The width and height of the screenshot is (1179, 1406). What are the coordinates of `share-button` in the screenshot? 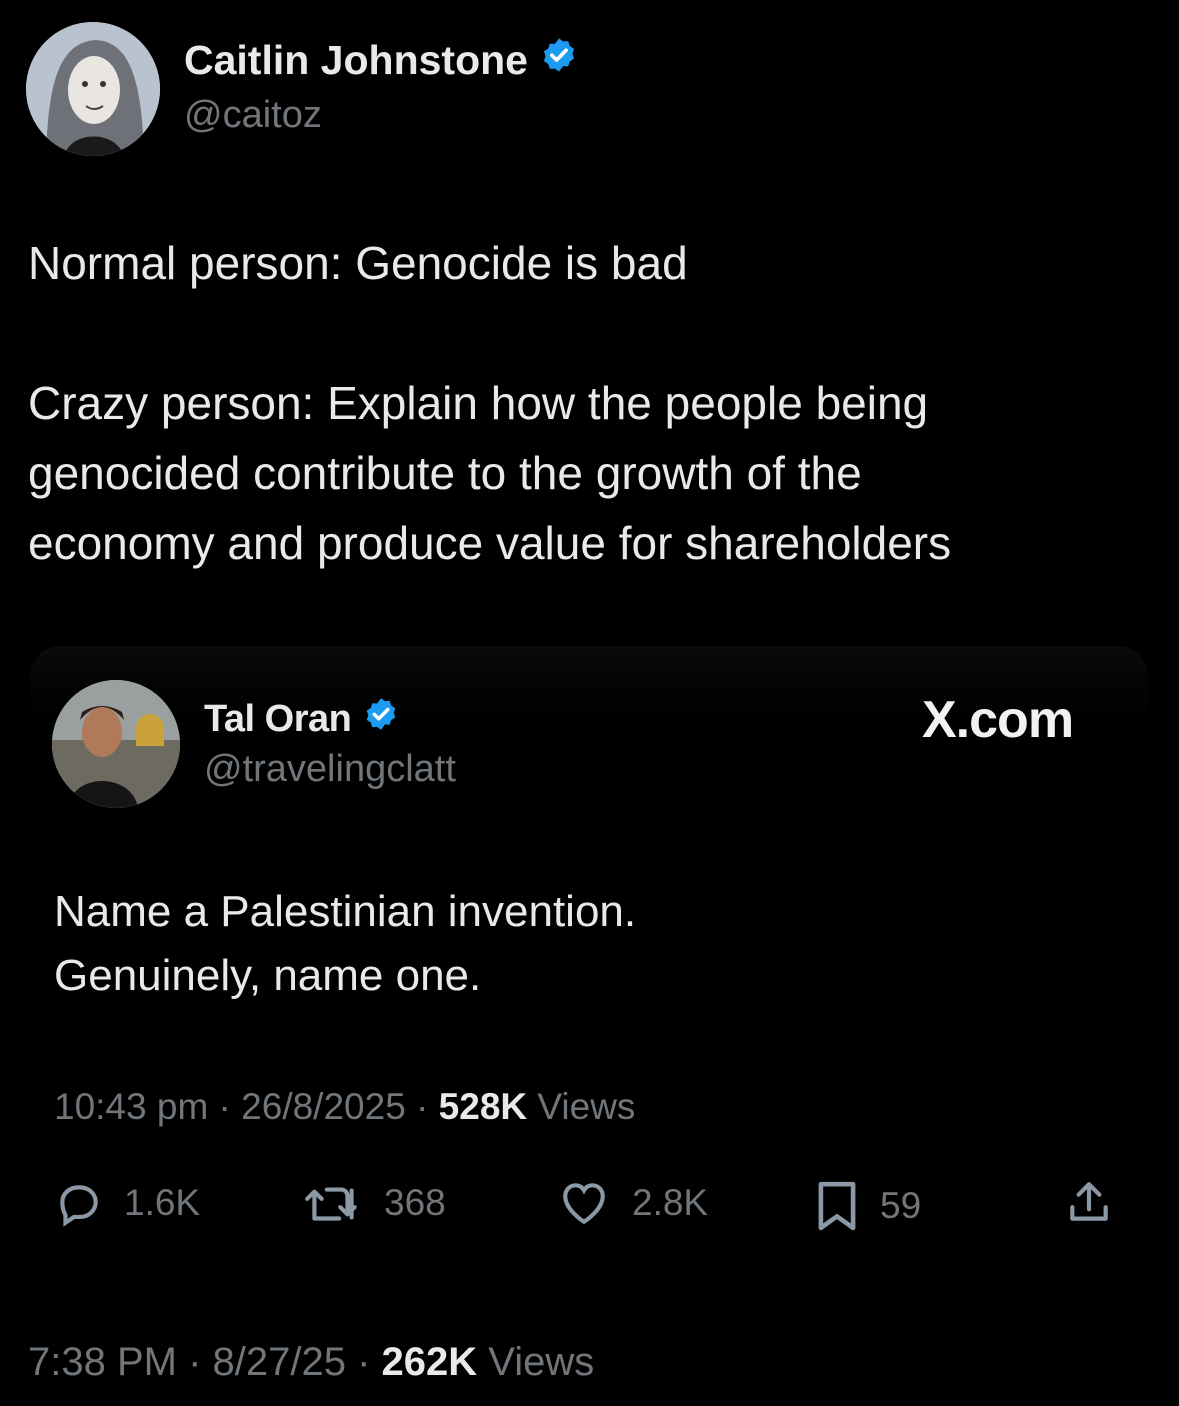 It's located at (1089, 1203).